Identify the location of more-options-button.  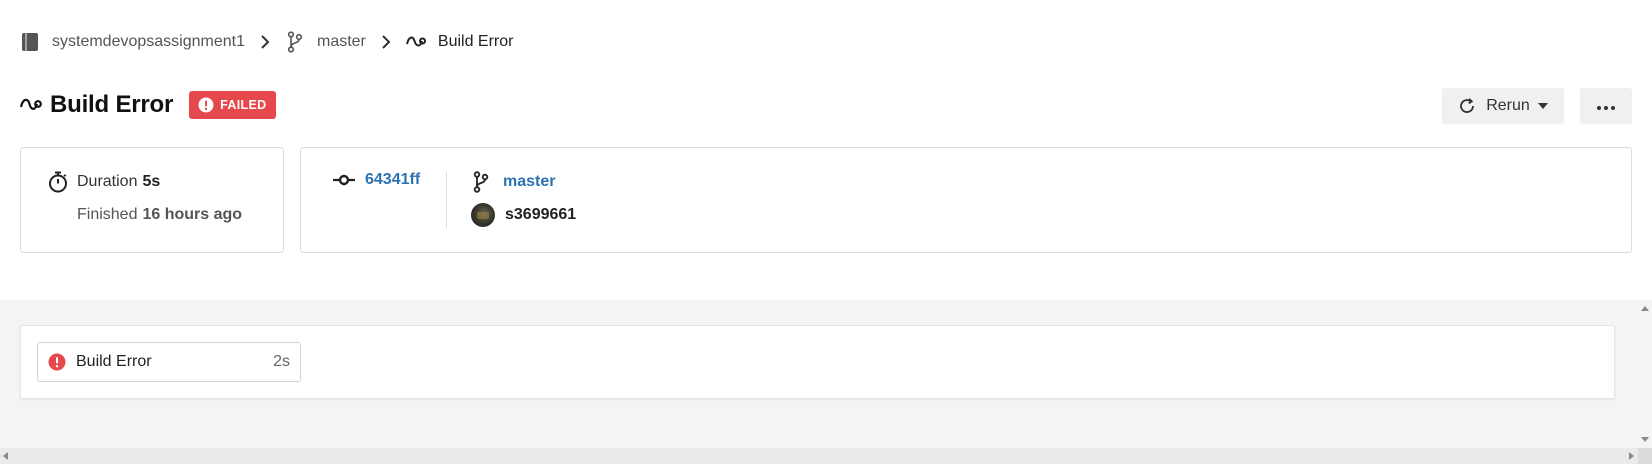
(1606, 106).